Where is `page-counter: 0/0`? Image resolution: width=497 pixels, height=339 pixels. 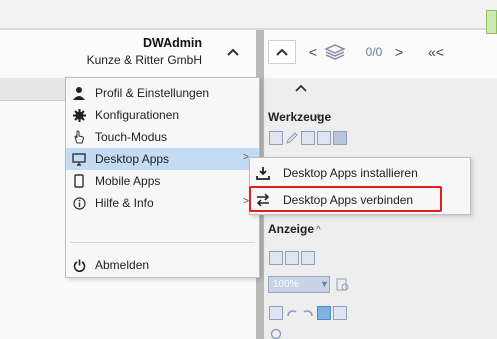 page-counter: 0/0 is located at coordinates (374, 52).